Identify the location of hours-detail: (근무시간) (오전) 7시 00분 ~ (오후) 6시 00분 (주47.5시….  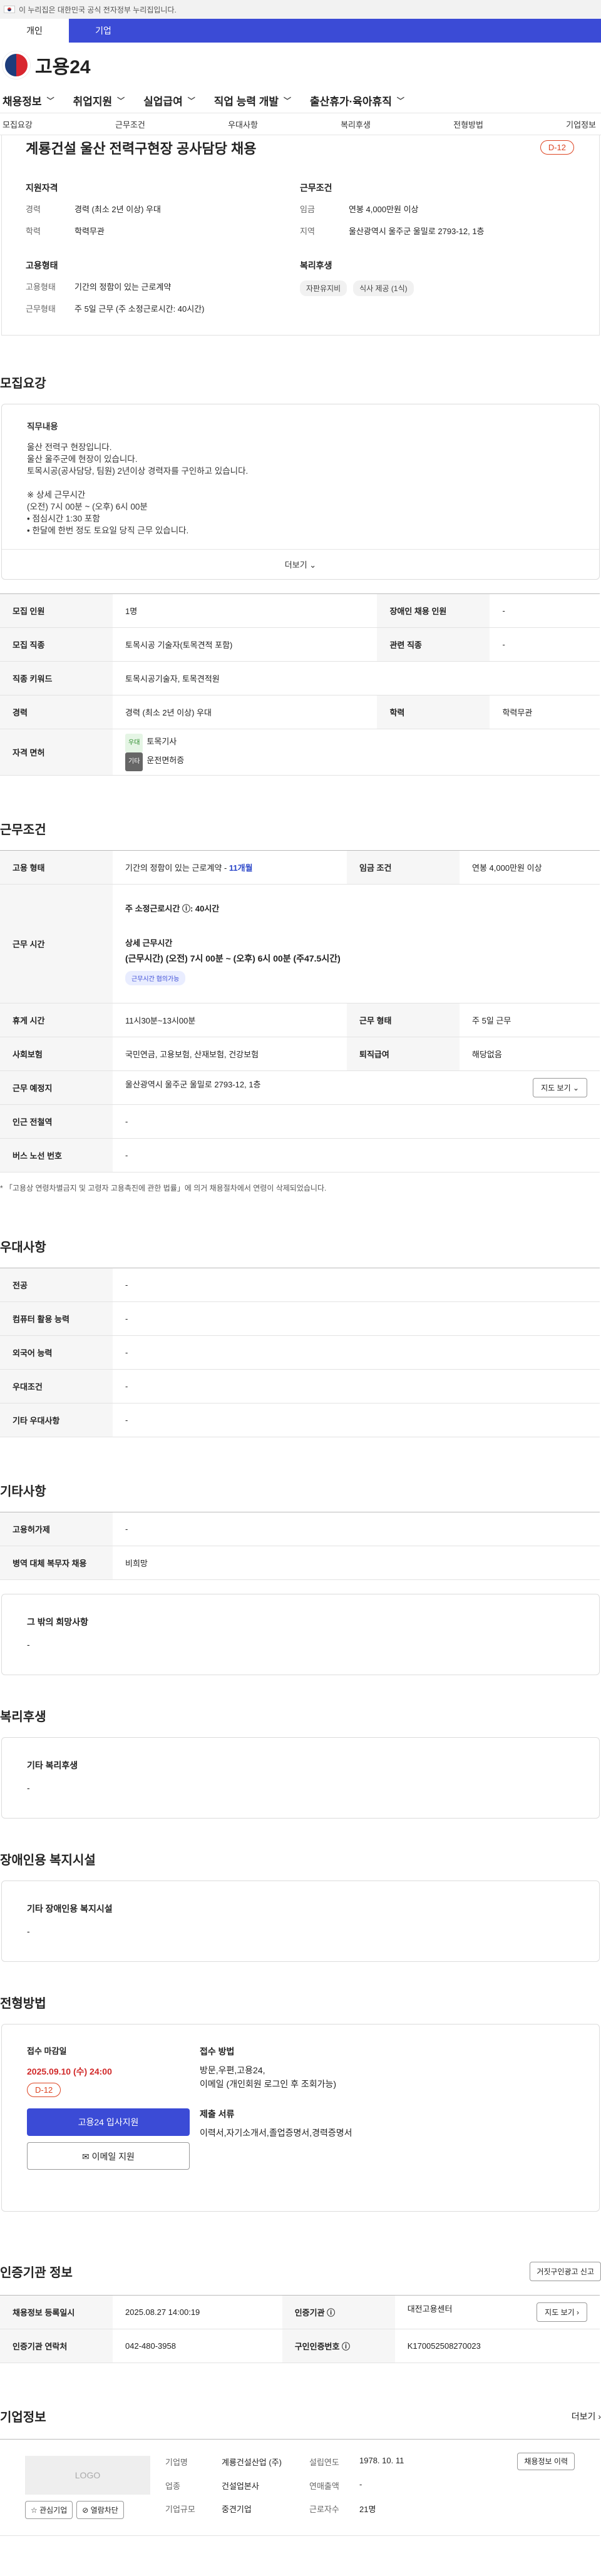
(233, 958).